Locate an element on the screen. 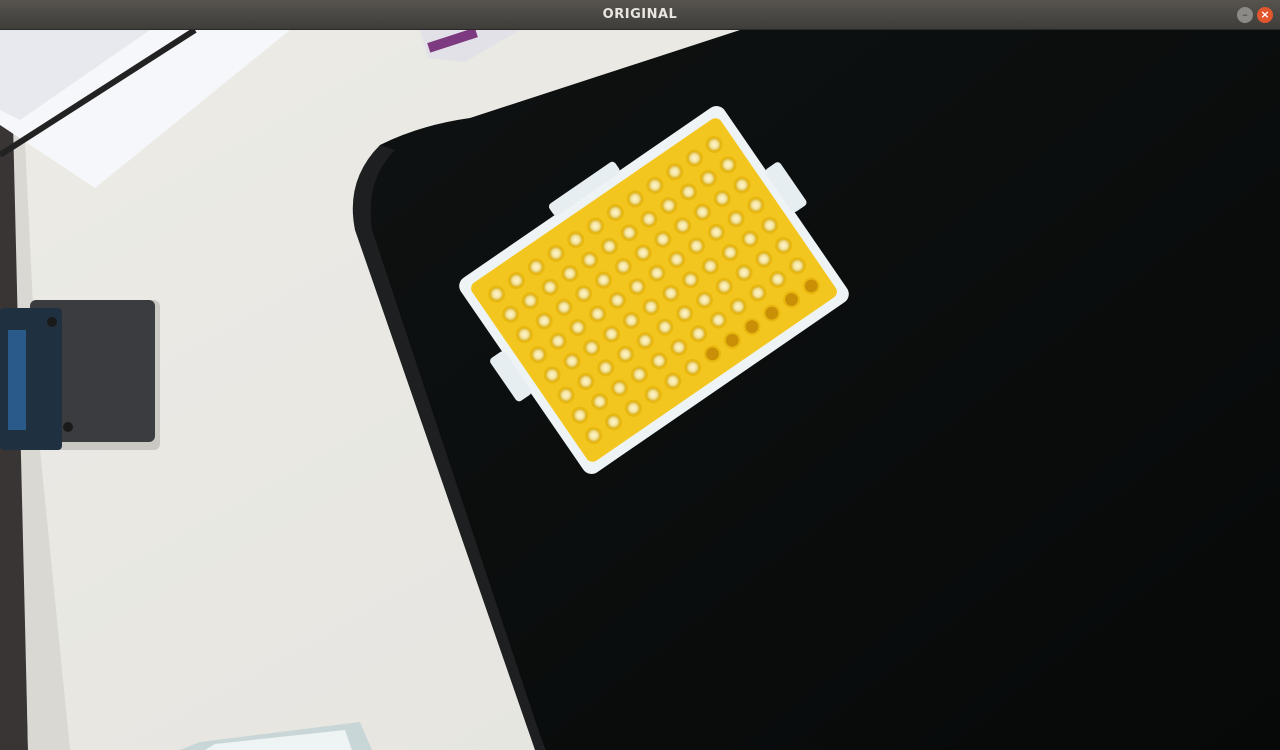  window-title: ORIGINAL is located at coordinates (640, 14).